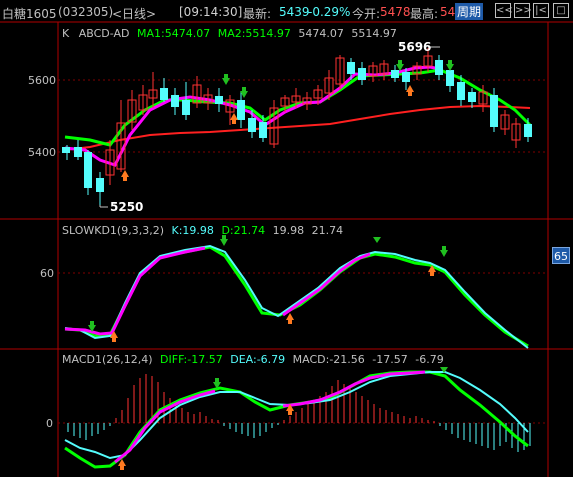  I want to click on macd-value: MACD:-21.56, so click(328, 359).